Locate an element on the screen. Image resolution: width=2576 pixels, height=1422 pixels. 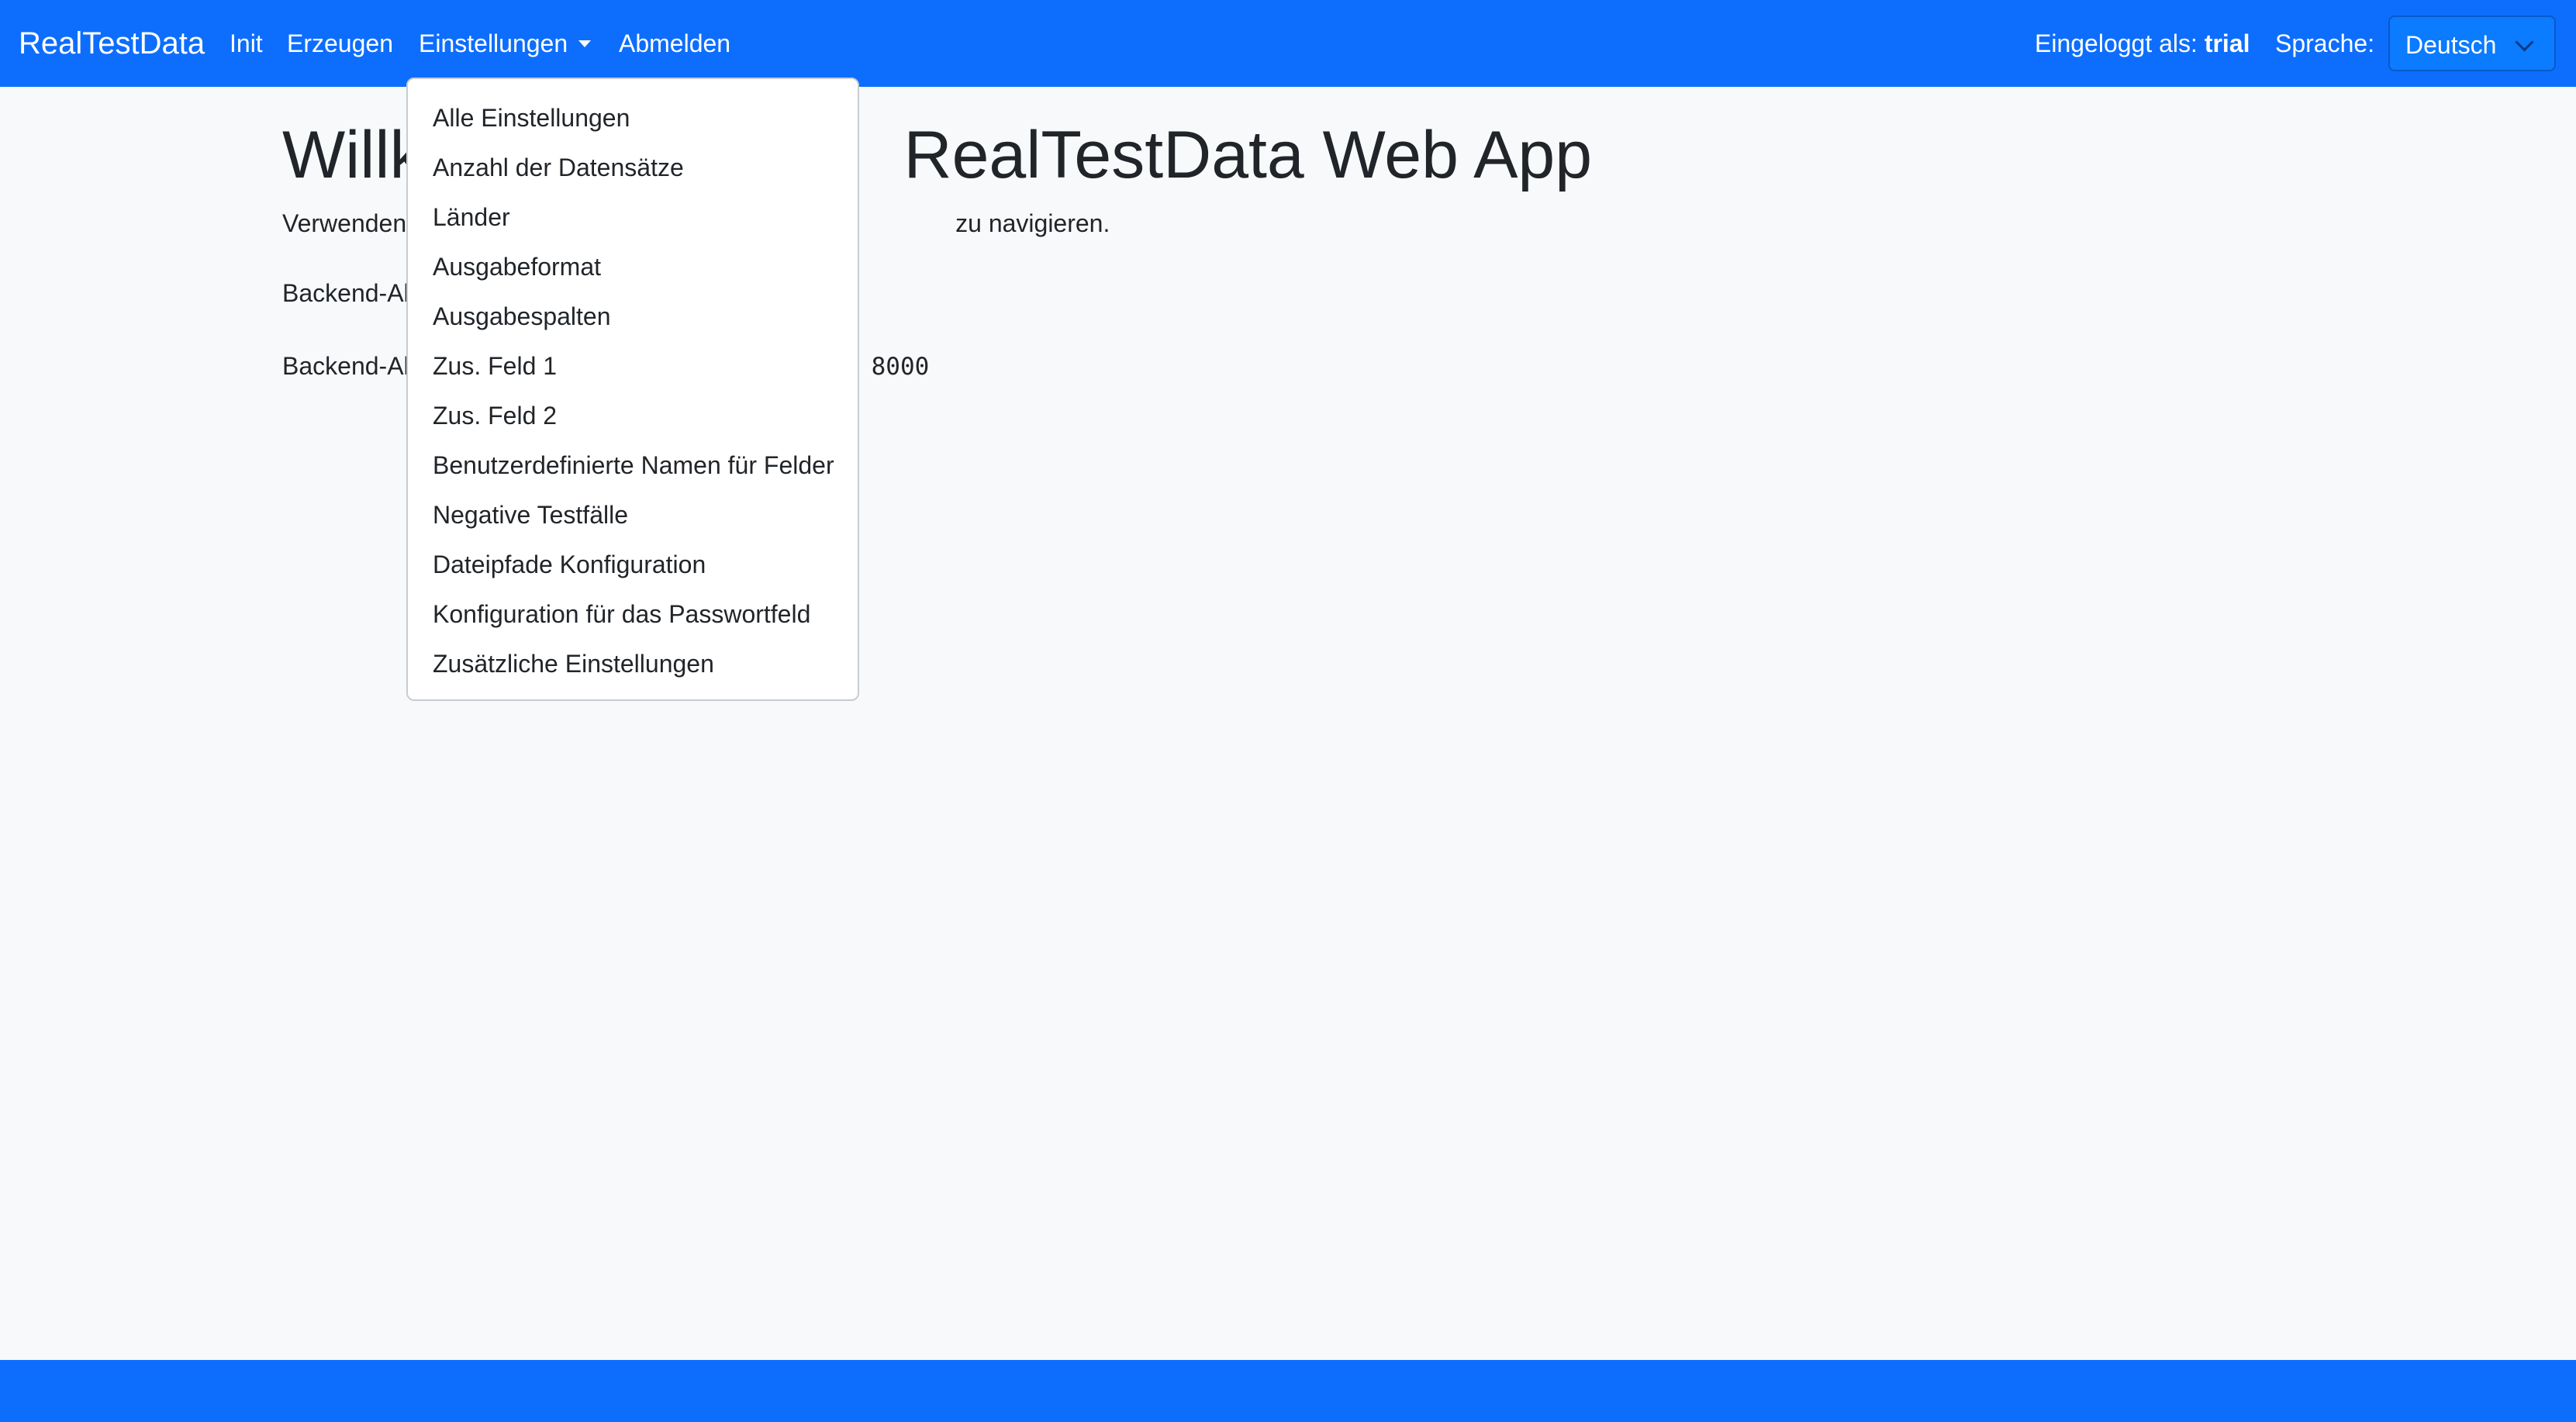
intro-text-left: Verwenden is located at coordinates (345, 223).